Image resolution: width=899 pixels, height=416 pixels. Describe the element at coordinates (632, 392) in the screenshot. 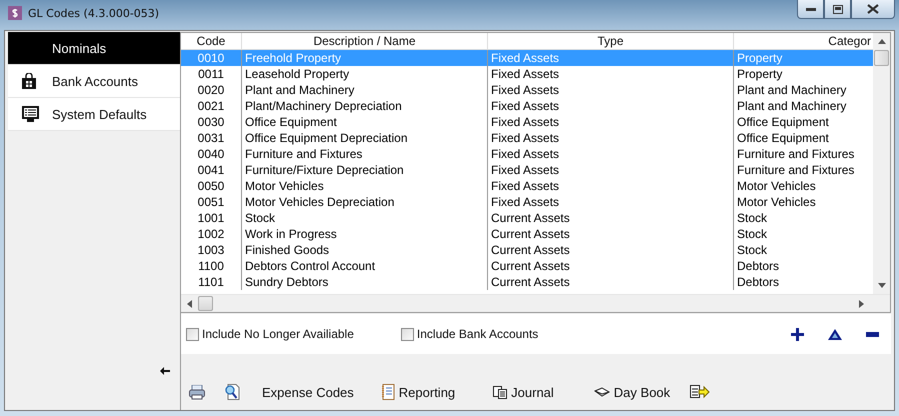

I see `day-book-button: Day Book` at that location.